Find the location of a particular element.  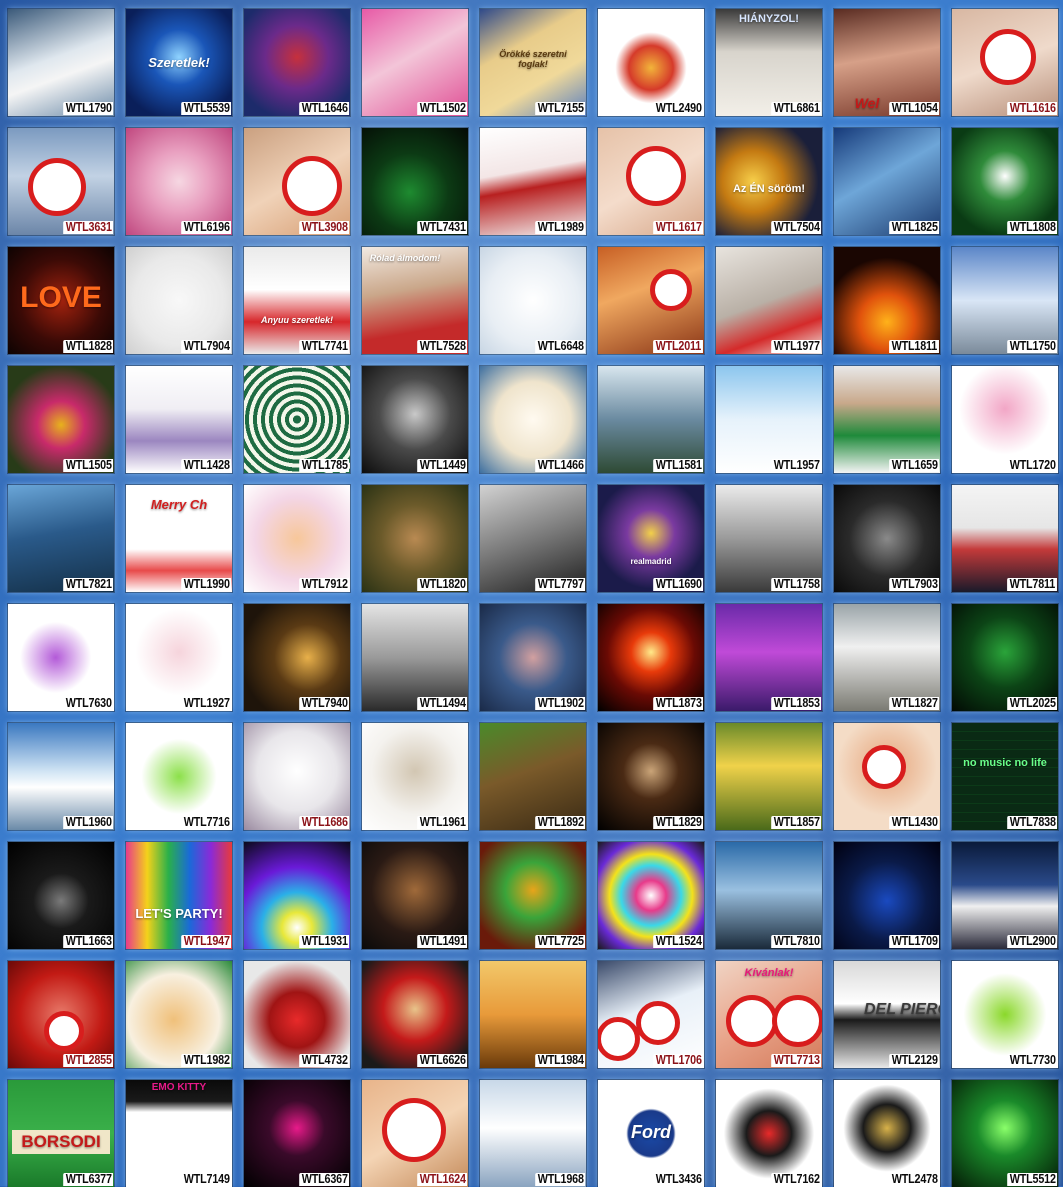

wallpaper-tile: WTL2025 is located at coordinates (1005, 657).